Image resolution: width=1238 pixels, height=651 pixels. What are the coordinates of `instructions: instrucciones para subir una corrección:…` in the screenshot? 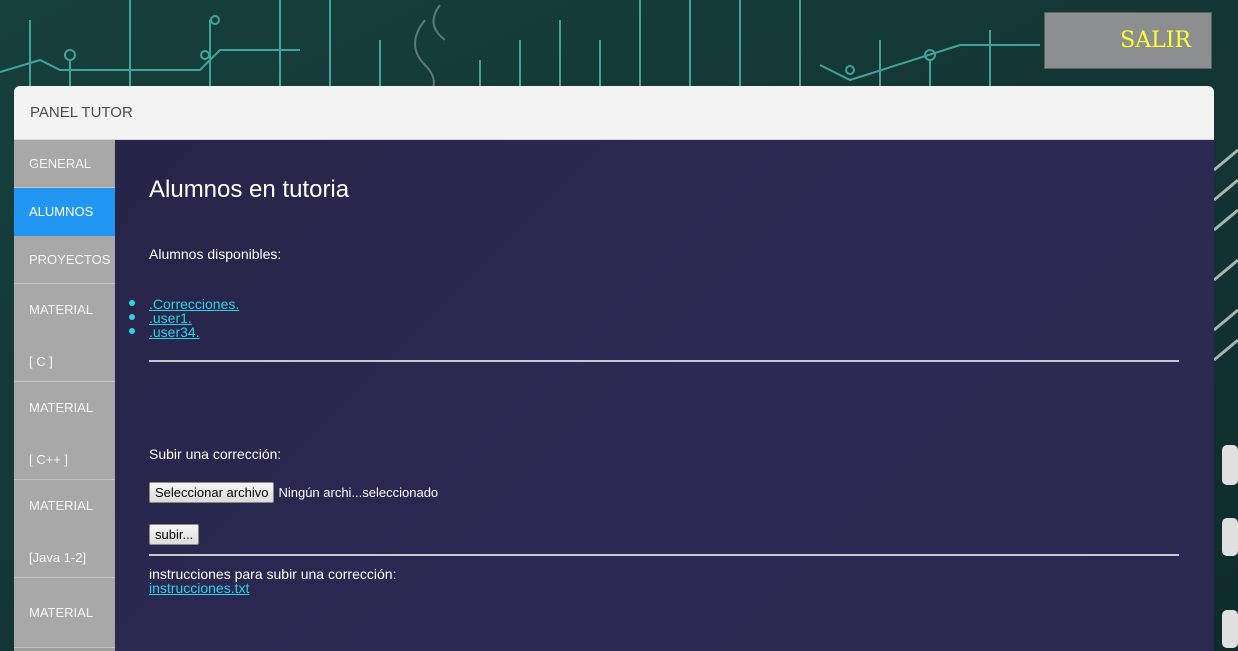 It's located at (272, 581).